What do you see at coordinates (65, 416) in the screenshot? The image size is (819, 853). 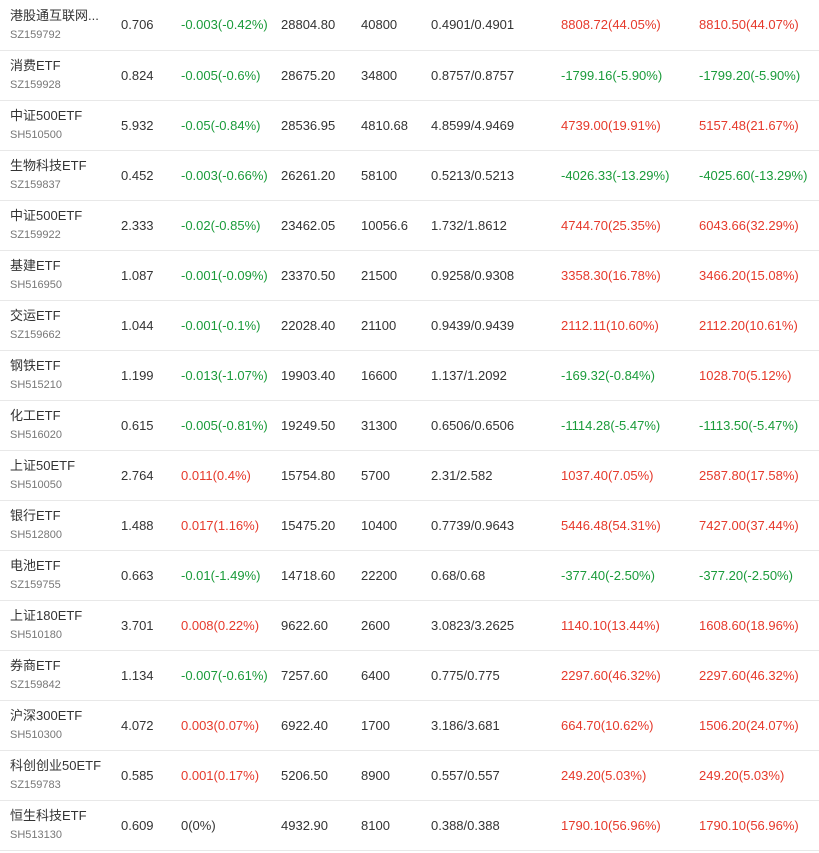 I see `fund-name: 化工ETF` at bounding box center [65, 416].